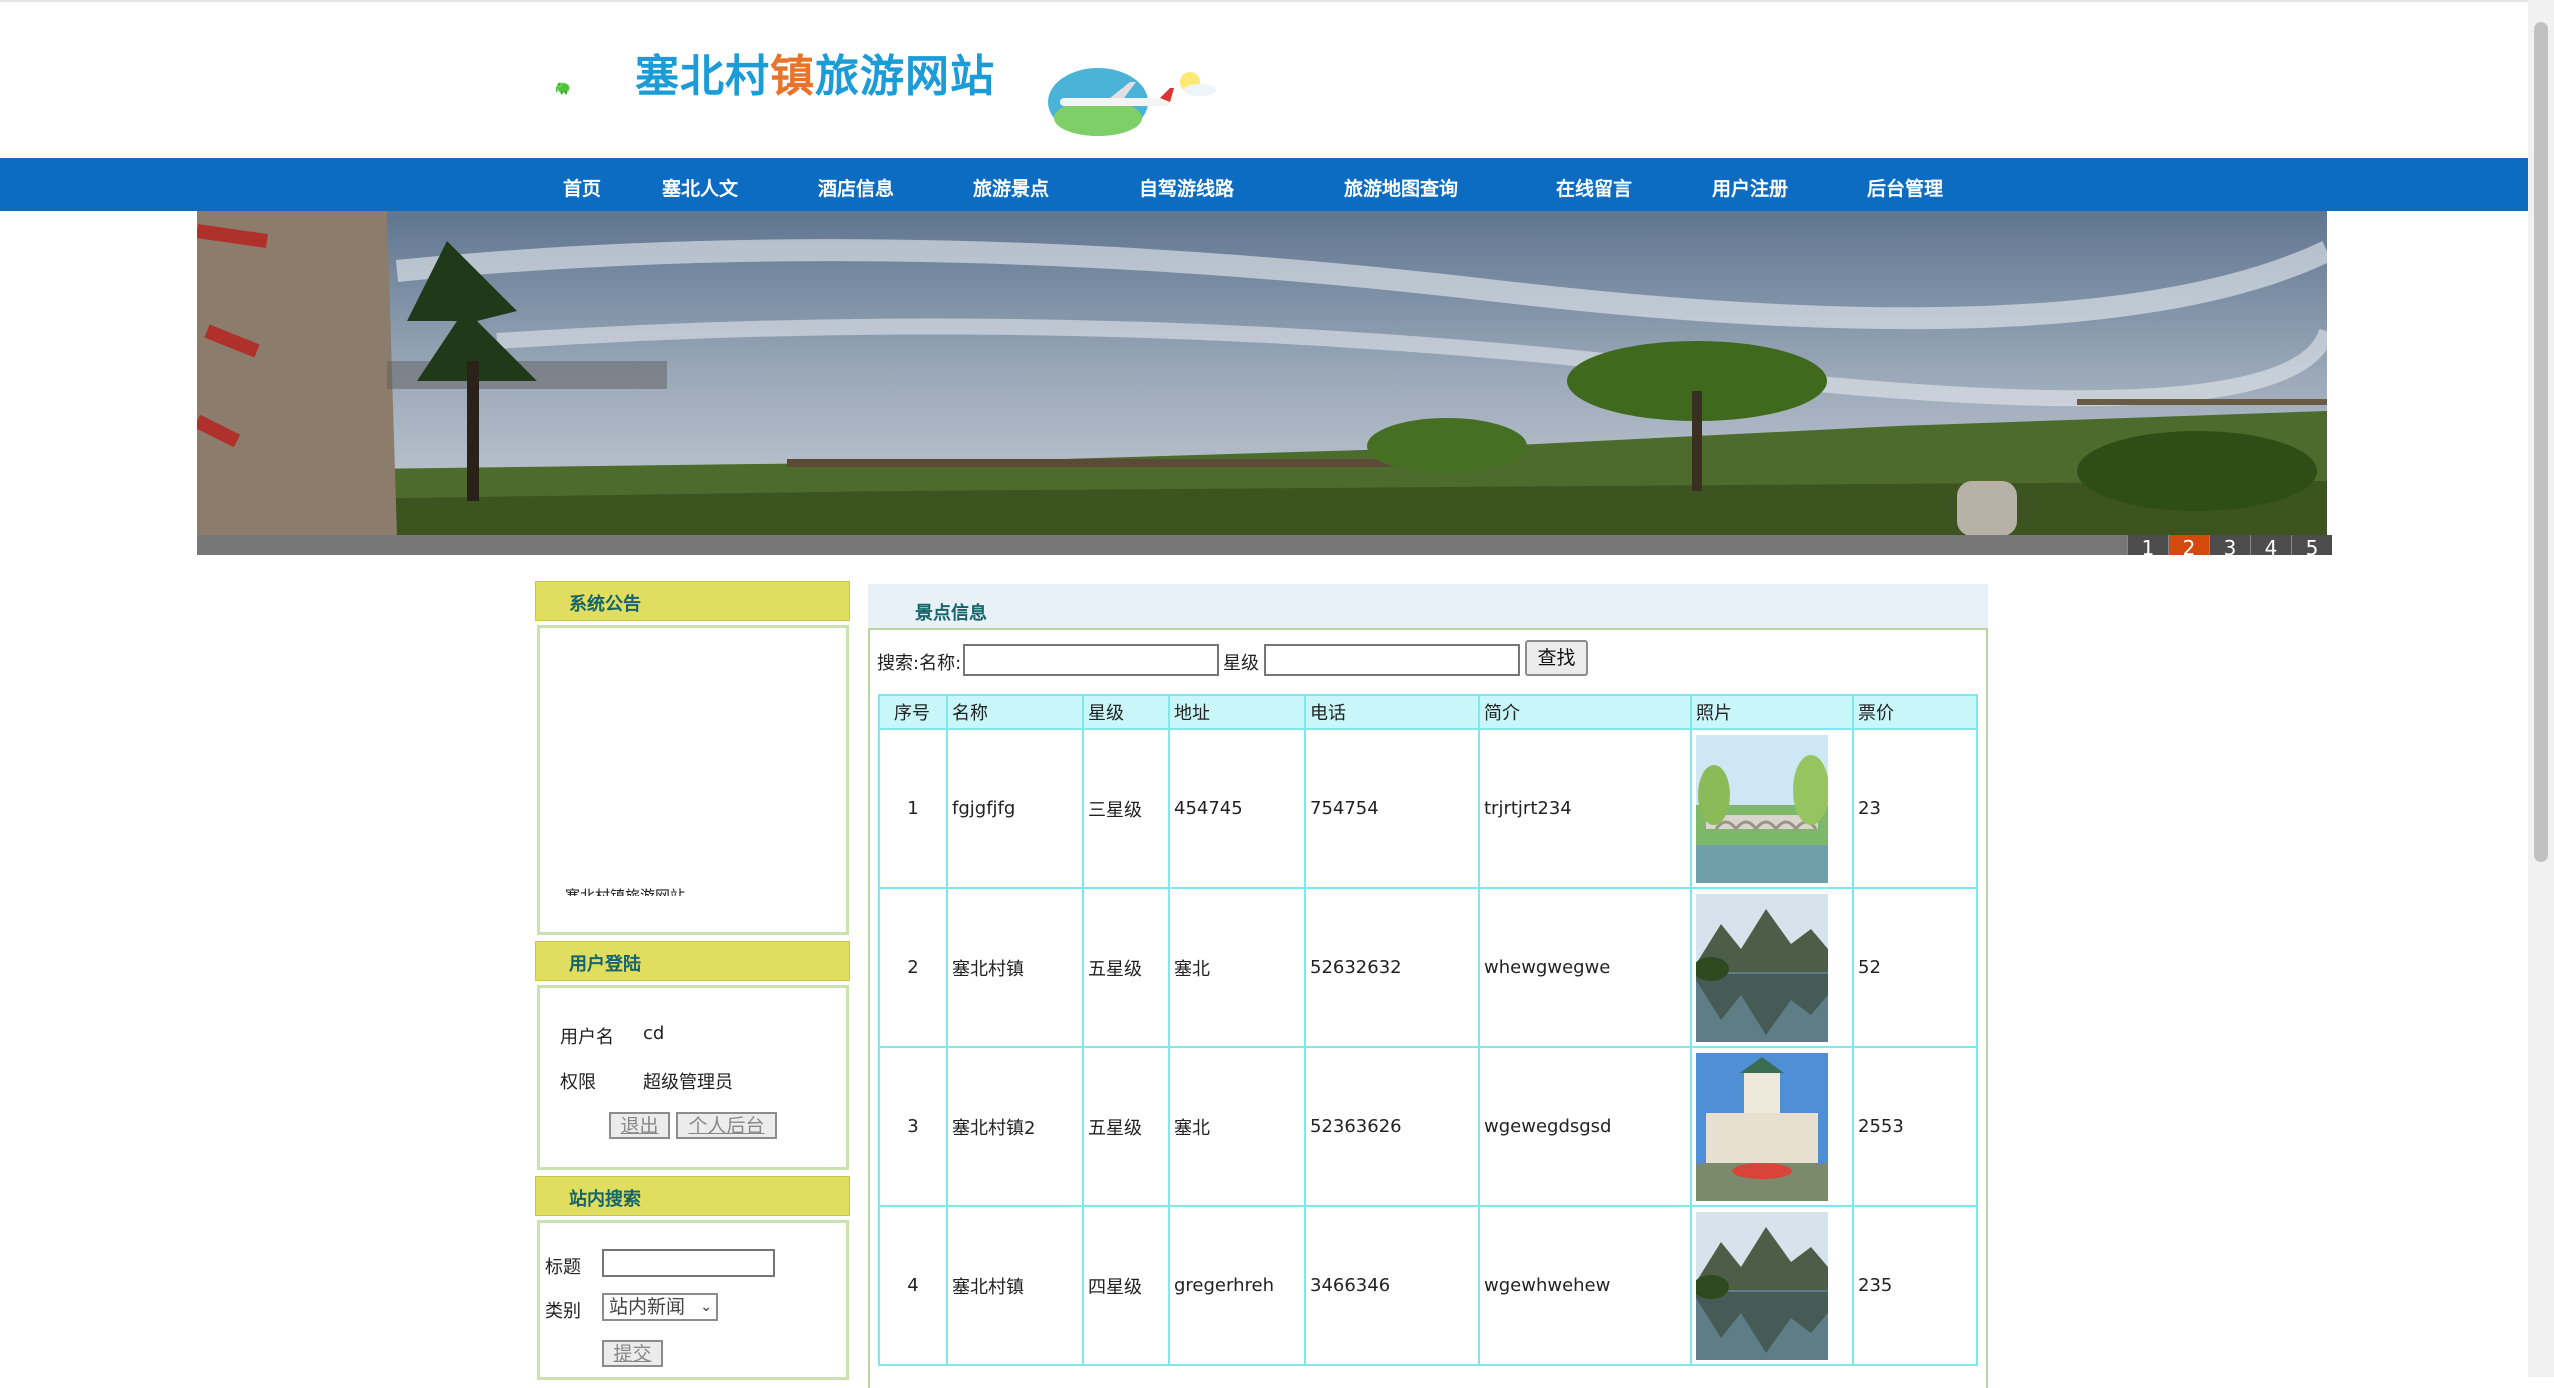 The width and height of the screenshot is (2554, 1388). What do you see at coordinates (2270, 545) in the screenshot?
I see `slide-page-4: 4` at bounding box center [2270, 545].